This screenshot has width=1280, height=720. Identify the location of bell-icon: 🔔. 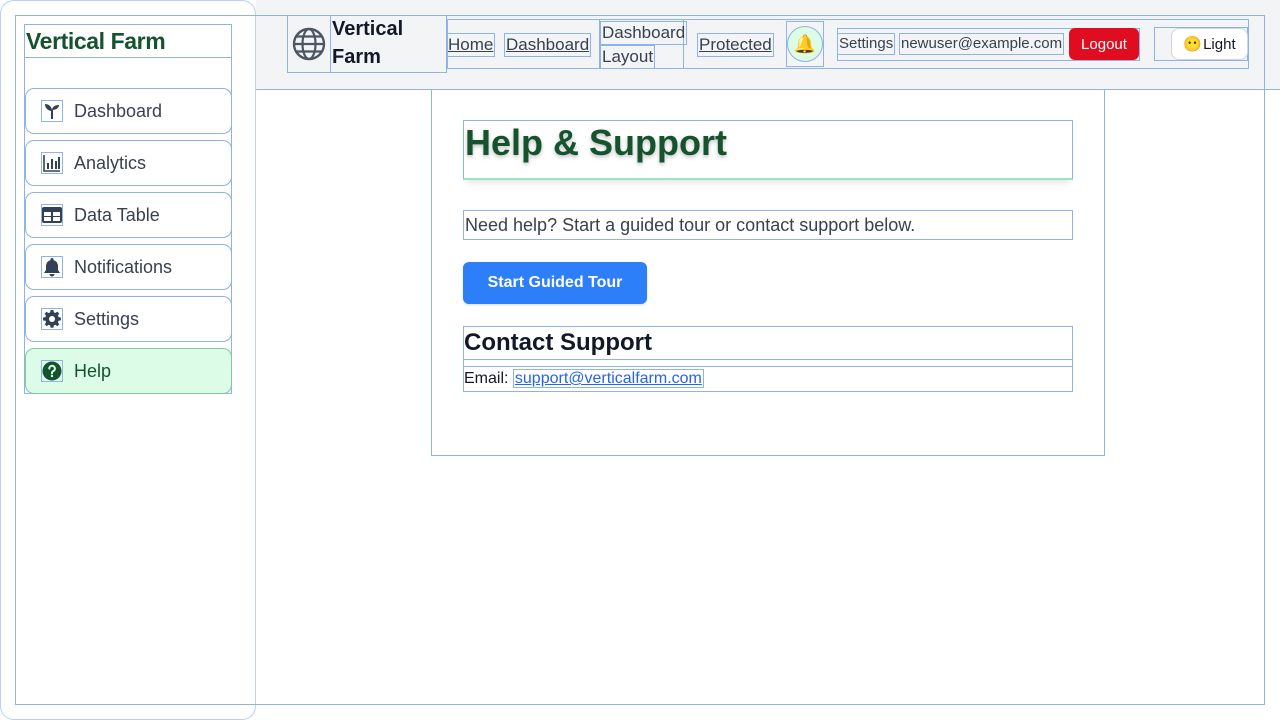
(805, 44).